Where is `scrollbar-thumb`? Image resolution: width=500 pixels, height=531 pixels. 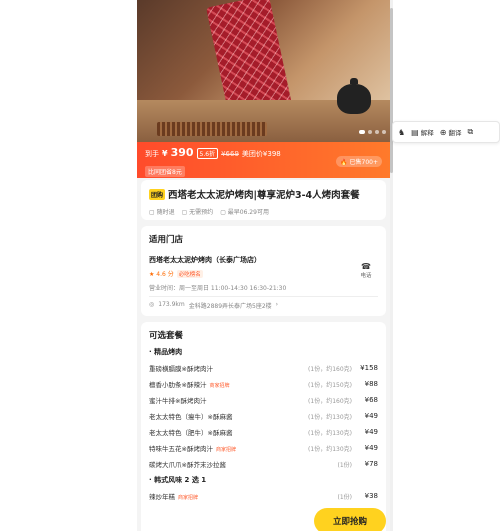 scrollbar-thumb is located at coordinates (391, 90).